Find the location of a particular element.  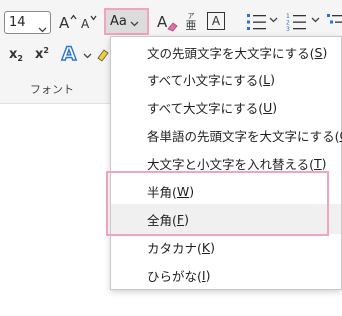

menu-item-label: カタカナ( is located at coordinates (174, 248).